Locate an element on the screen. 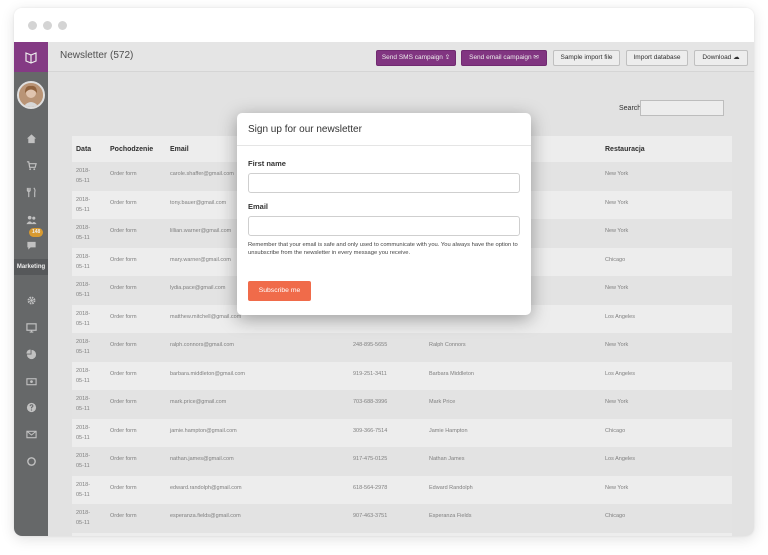 This screenshot has width=768, height=555. modal-divider is located at coordinates (384, 145).